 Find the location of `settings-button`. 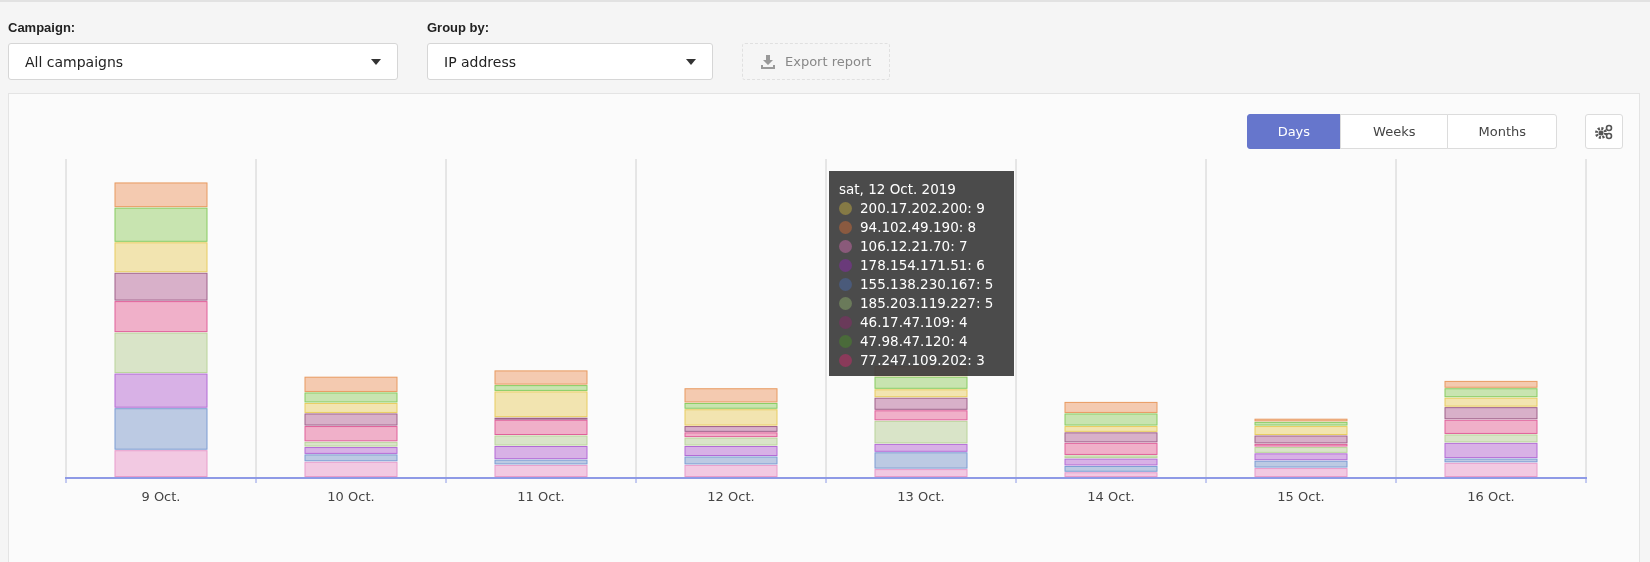

settings-button is located at coordinates (1604, 131).